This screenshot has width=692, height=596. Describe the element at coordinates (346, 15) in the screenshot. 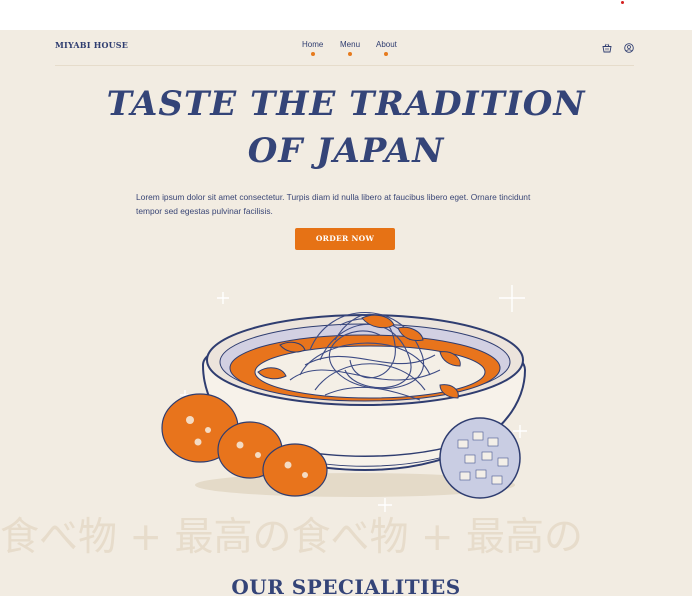

I see `browser-top-strip` at that location.